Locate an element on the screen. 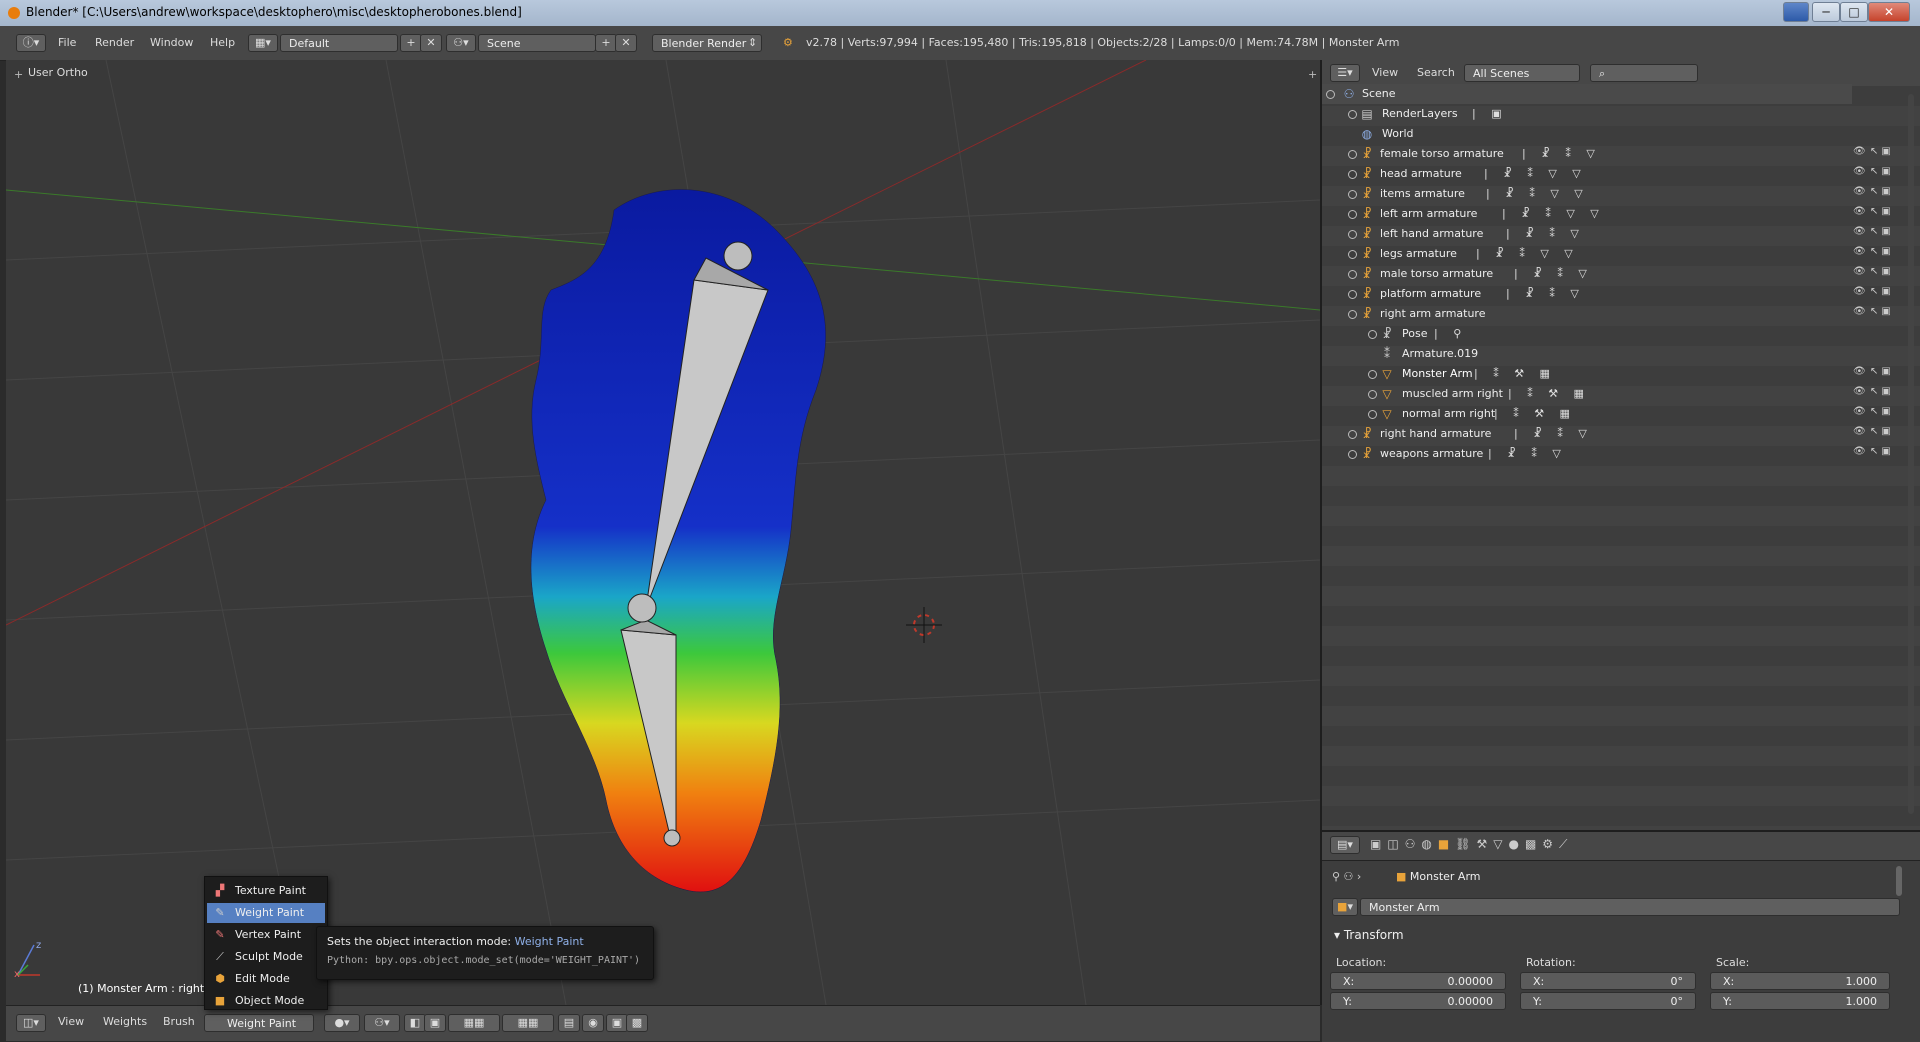 This screenshot has width=1920, height=1042. tree-row-left-hand-armature: ☧ left hand armature | ☧ ⁑ ▽ is located at coordinates (1587, 234).